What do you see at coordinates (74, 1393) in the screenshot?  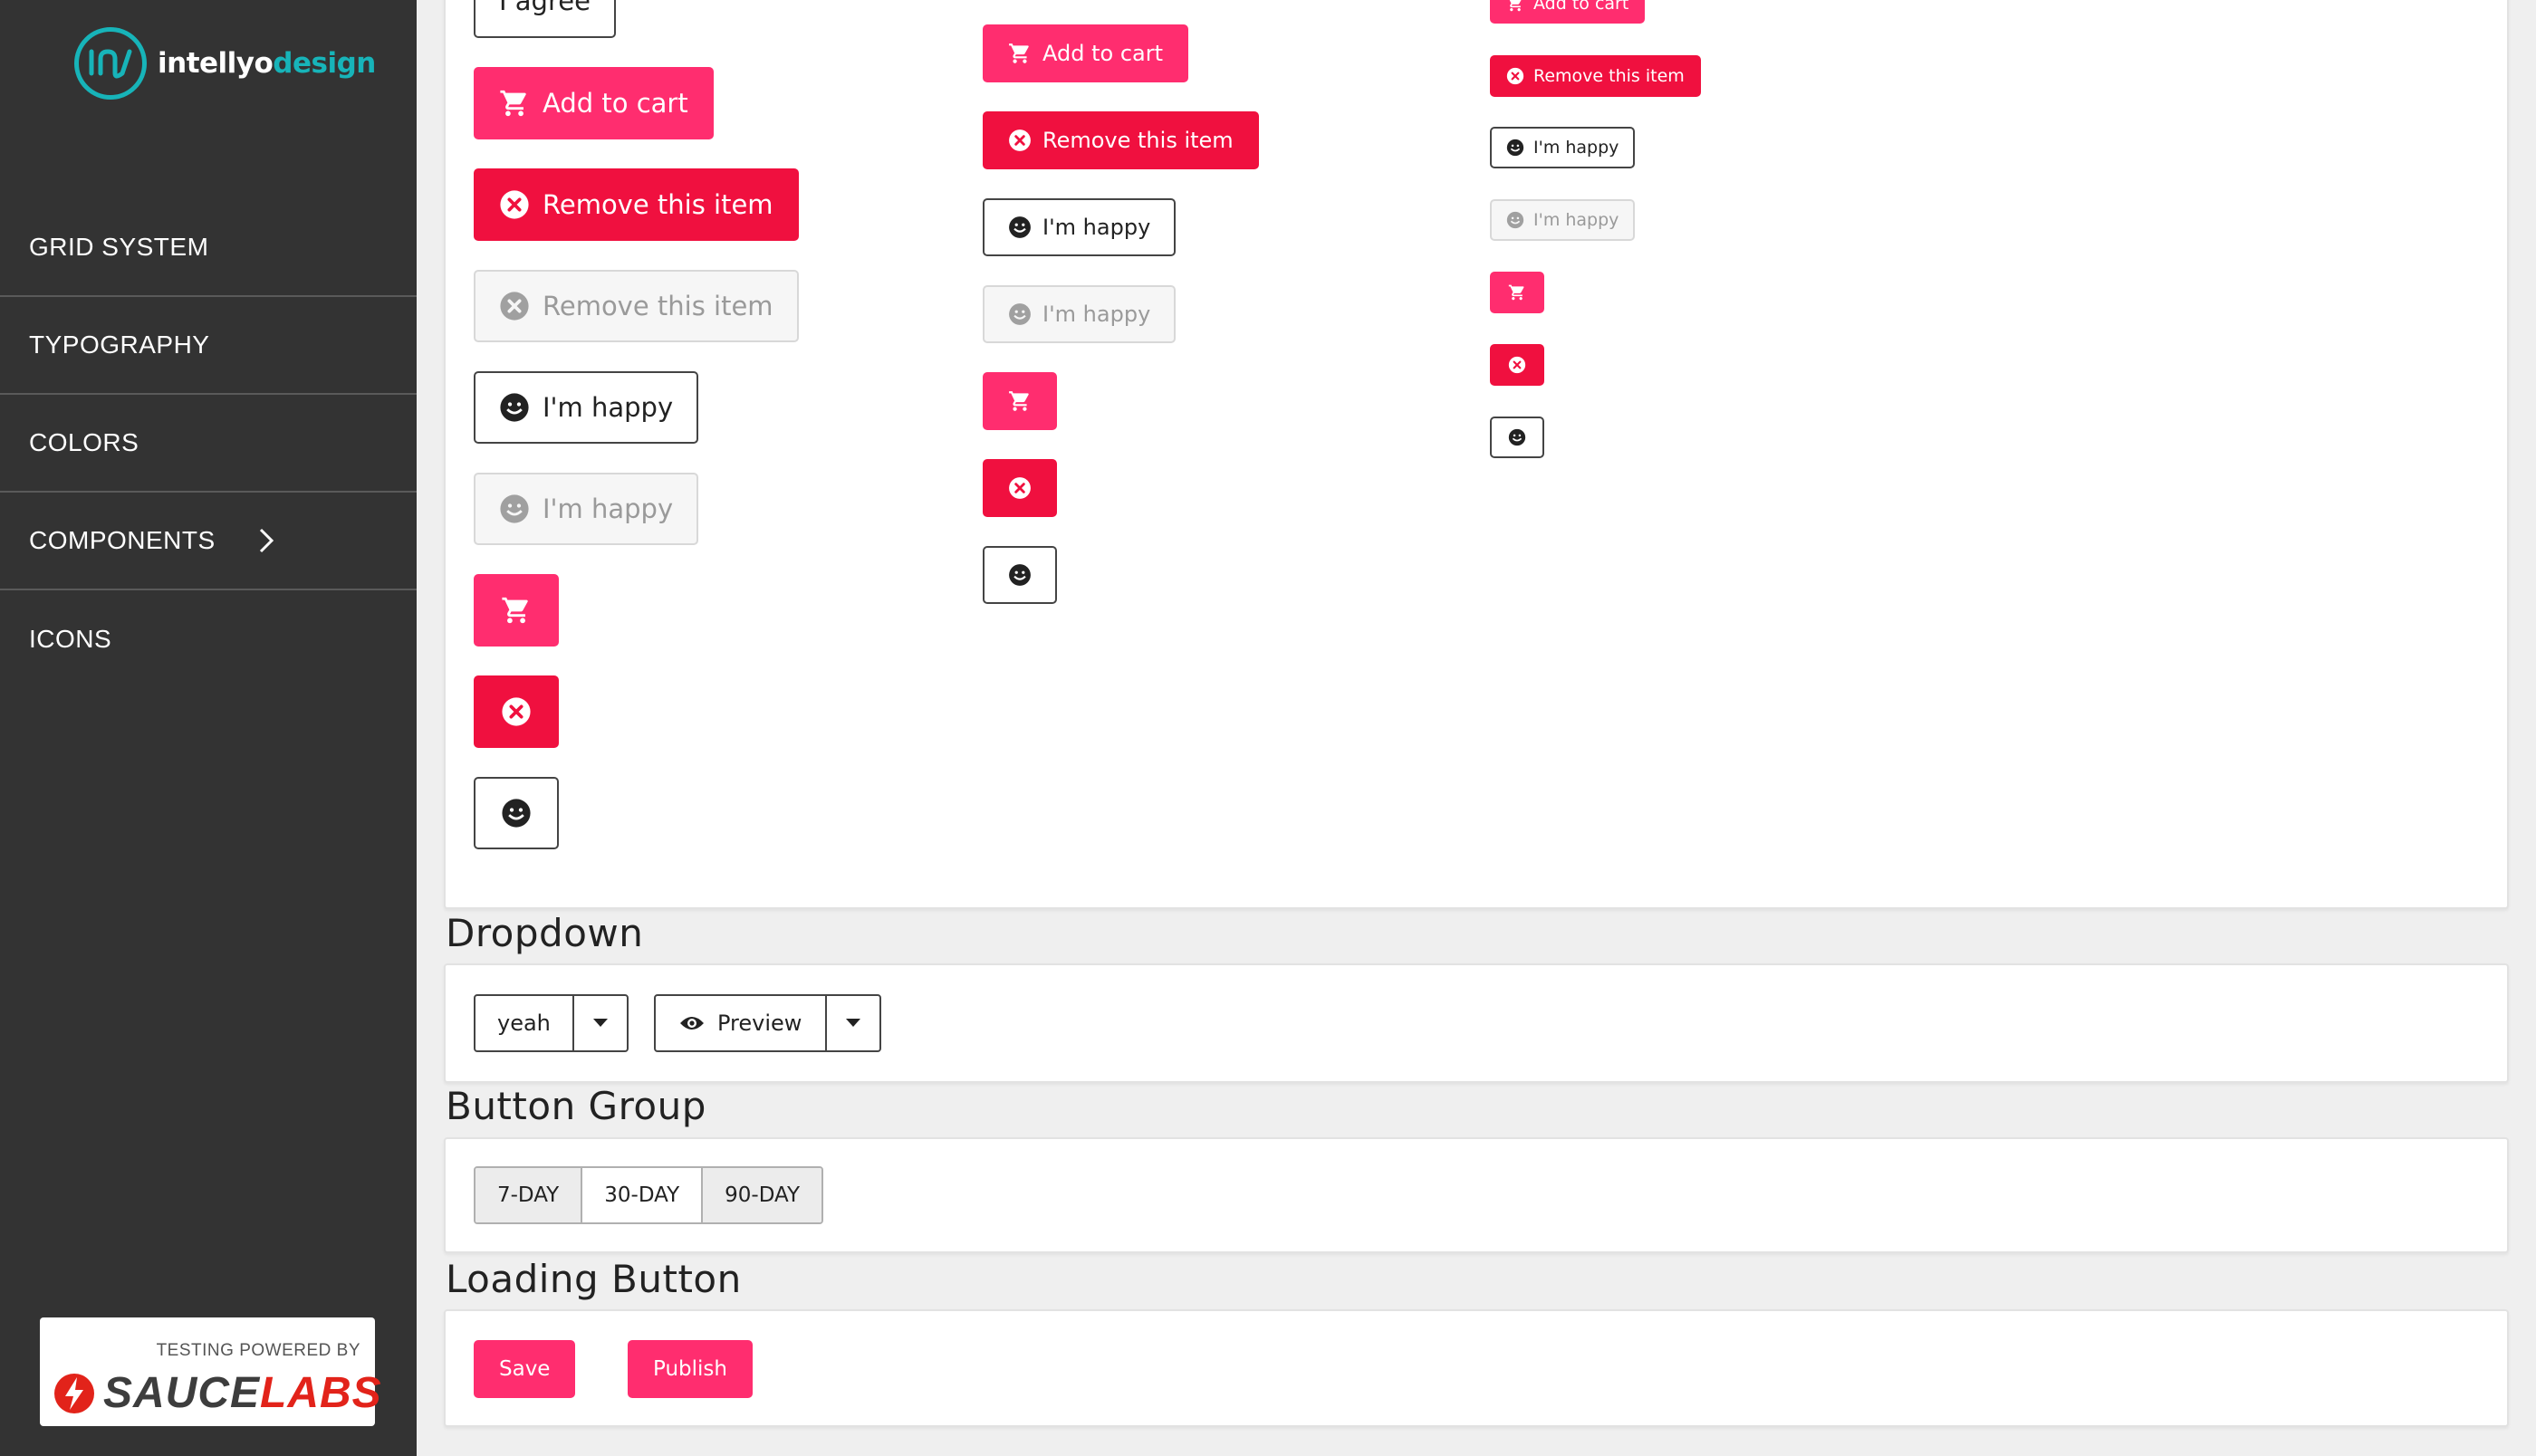 I see `saucelabs-bolt-icon` at bounding box center [74, 1393].